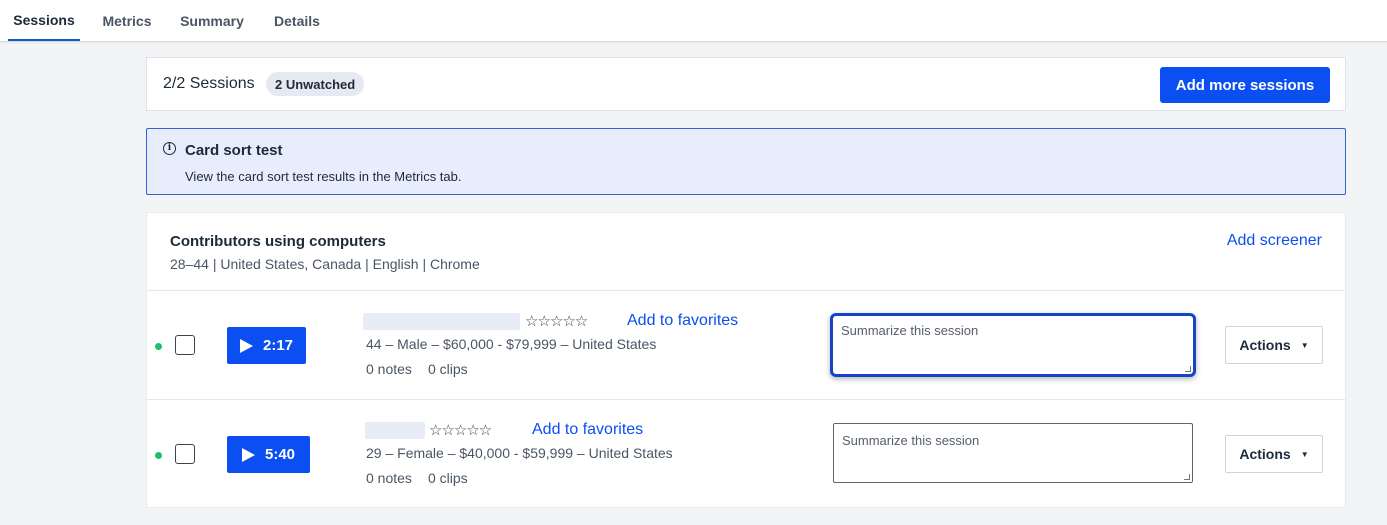  I want to click on play-button: 5:40, so click(268, 454).